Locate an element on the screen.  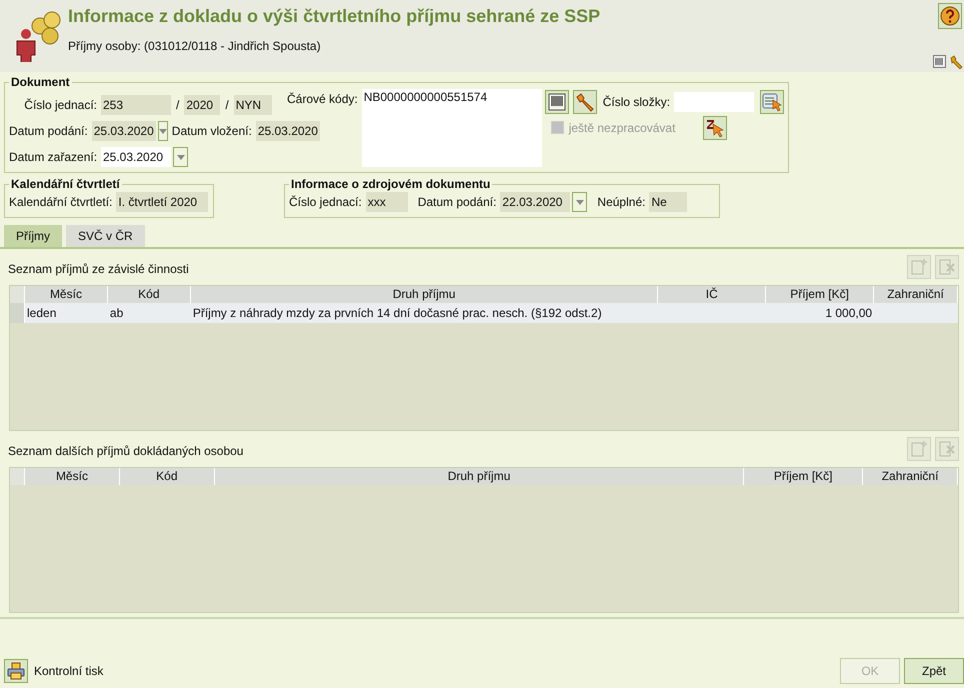
incomplete-field: Ne is located at coordinates (668, 202).